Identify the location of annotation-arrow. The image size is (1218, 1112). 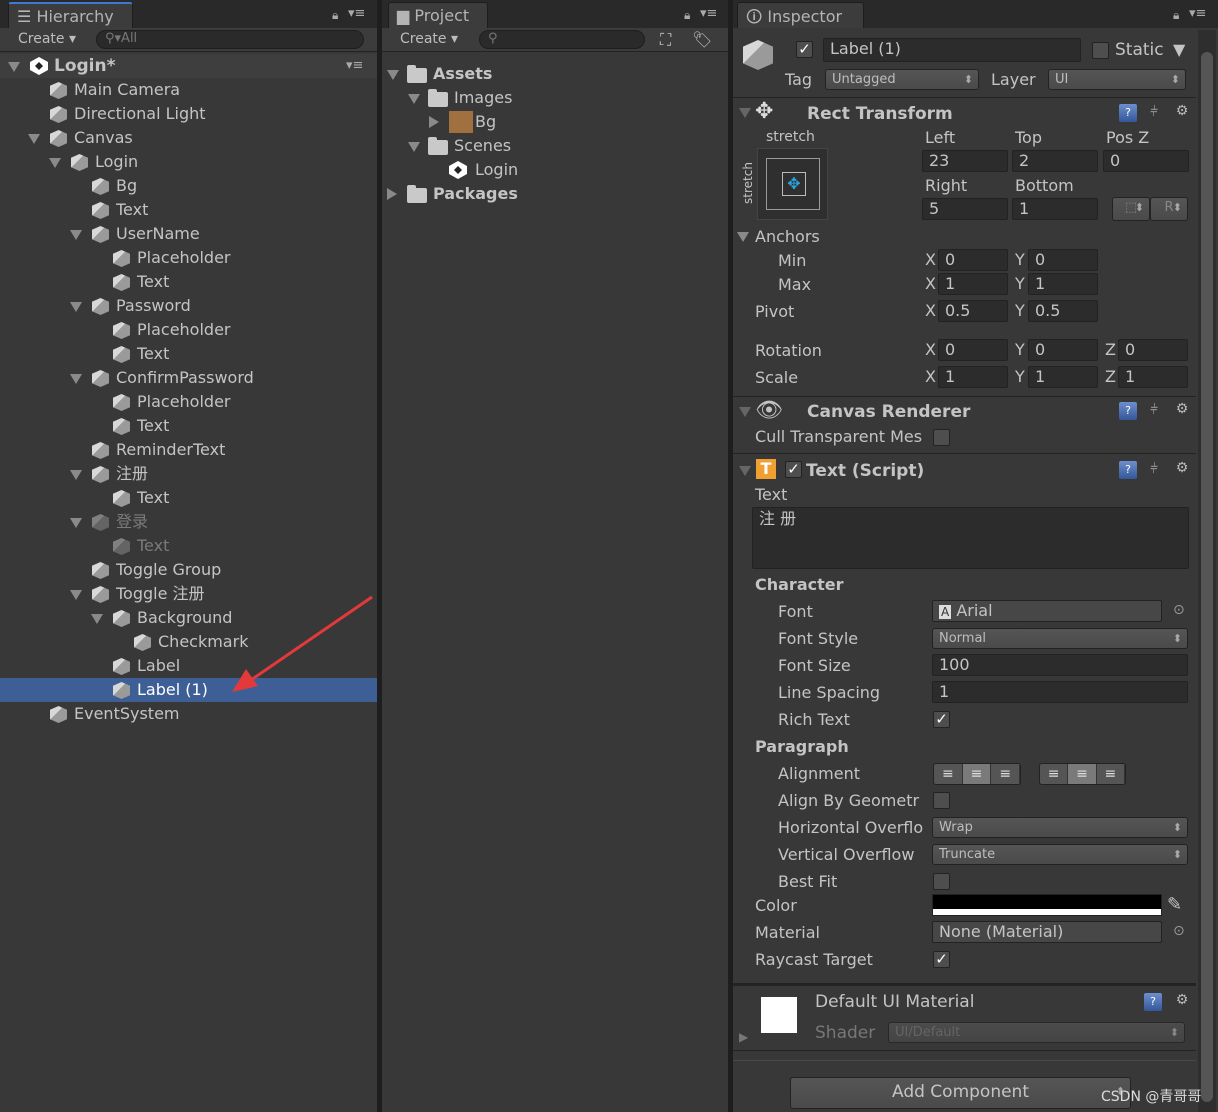
(302, 643).